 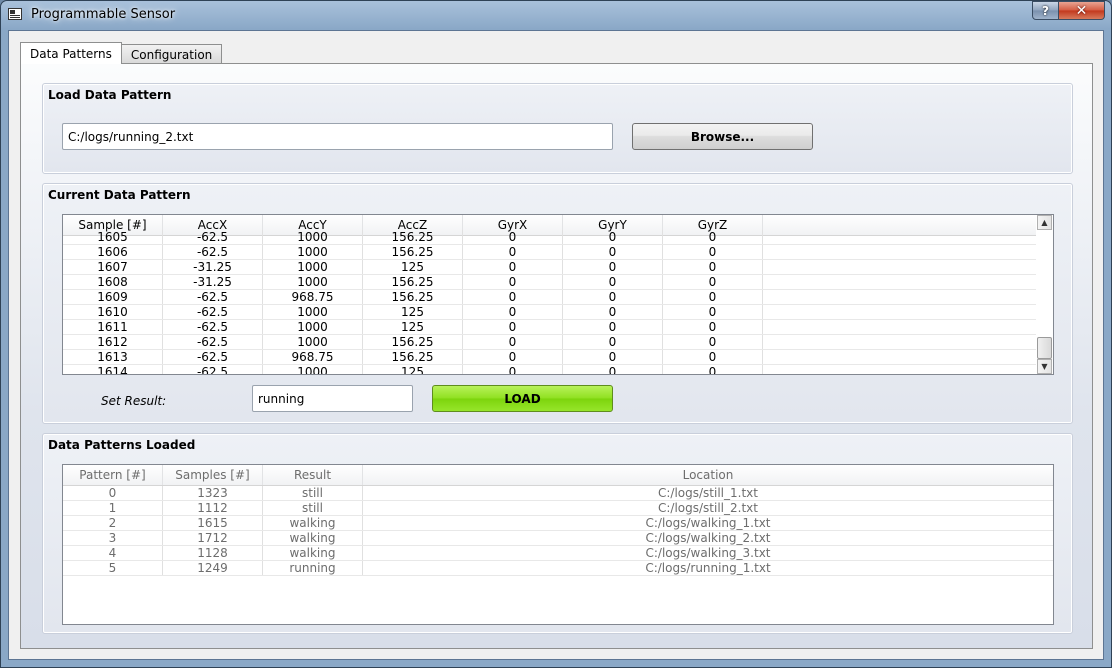 What do you see at coordinates (522, 398) in the screenshot?
I see `load-button: LOAD` at bounding box center [522, 398].